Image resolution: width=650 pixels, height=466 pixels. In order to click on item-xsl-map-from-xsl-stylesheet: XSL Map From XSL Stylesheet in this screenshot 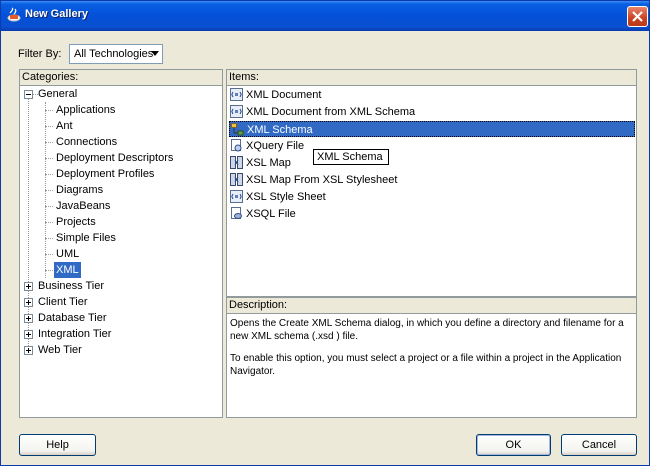, I will do `click(432, 180)`.